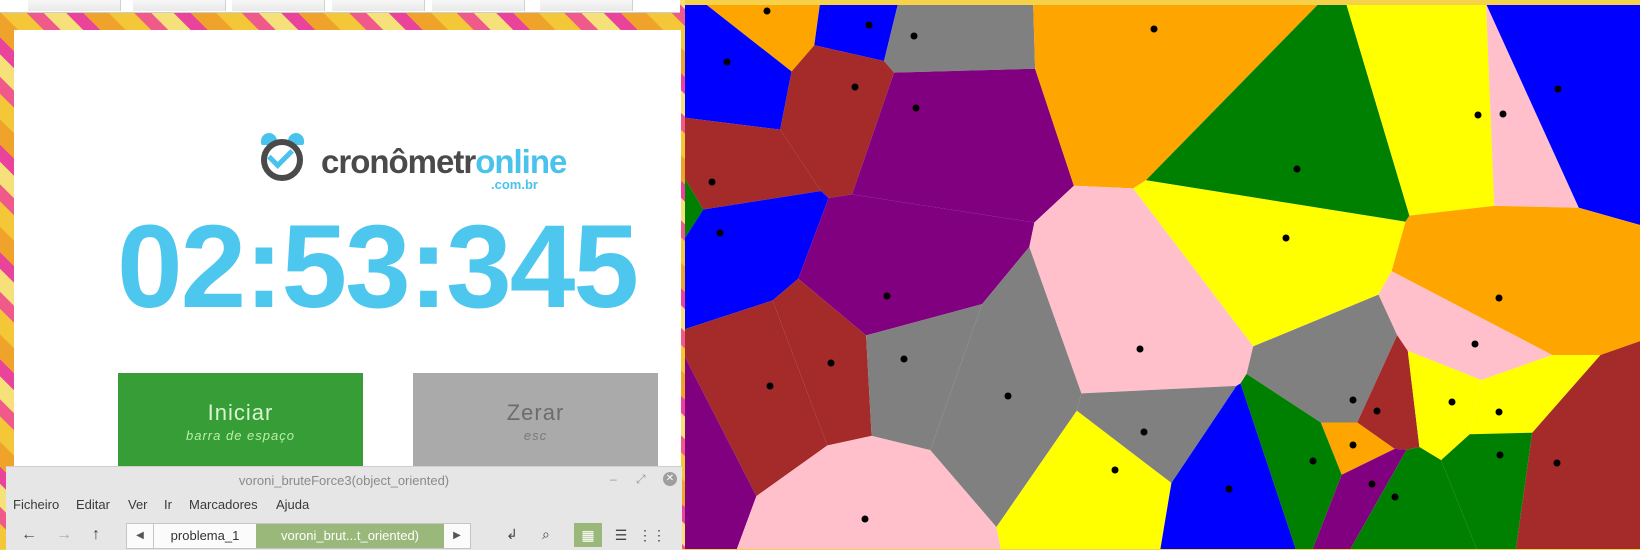  What do you see at coordinates (138, 504) in the screenshot?
I see `menu-ver: Ver` at bounding box center [138, 504].